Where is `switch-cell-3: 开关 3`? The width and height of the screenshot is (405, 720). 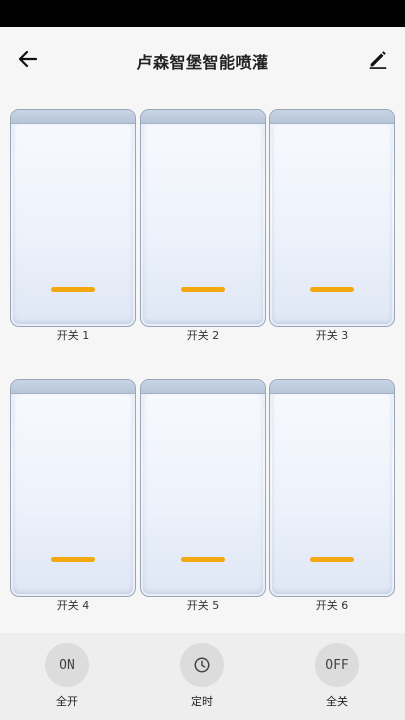 switch-cell-3: 开关 3 is located at coordinates (332, 226).